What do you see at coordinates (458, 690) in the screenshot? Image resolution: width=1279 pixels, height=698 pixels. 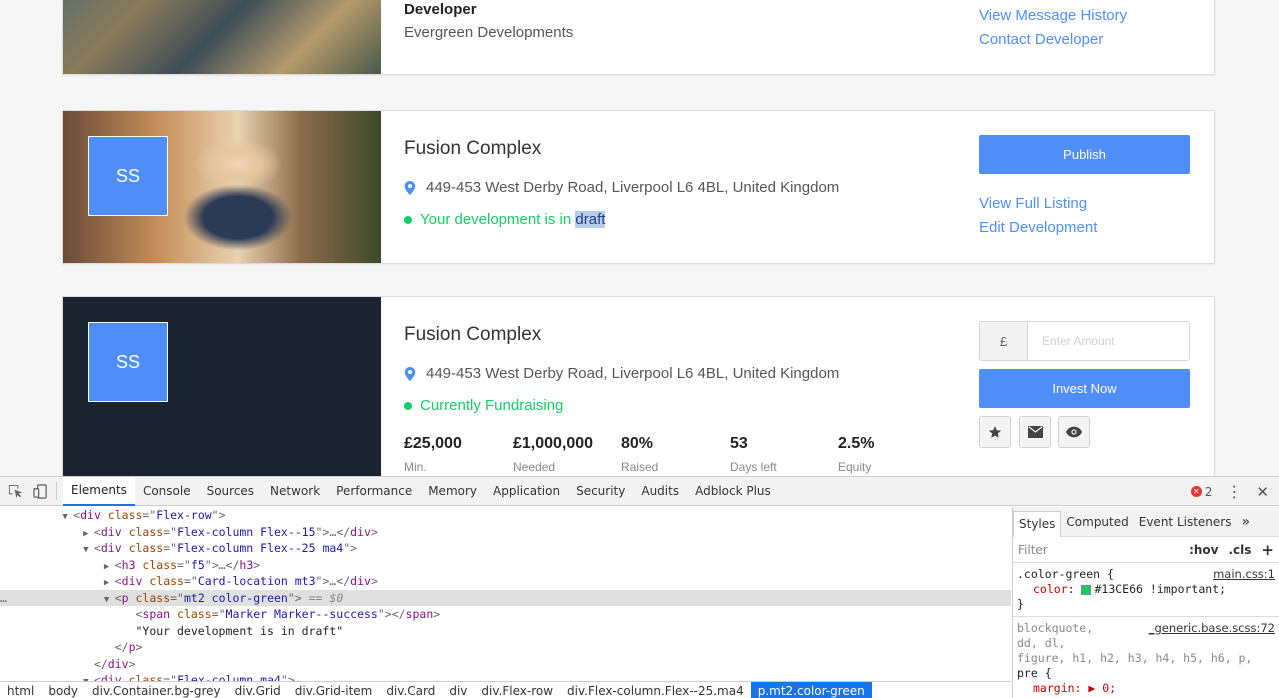 I see `breadcrumb-item: div` at bounding box center [458, 690].